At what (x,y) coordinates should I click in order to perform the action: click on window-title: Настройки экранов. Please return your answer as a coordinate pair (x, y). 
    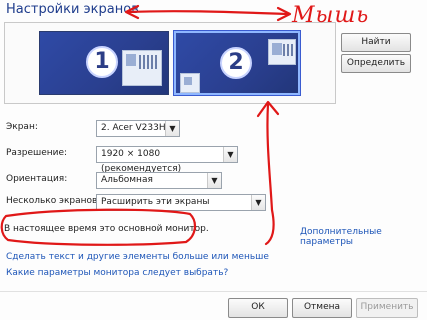
    Looking at the image, I should click on (72, 9).